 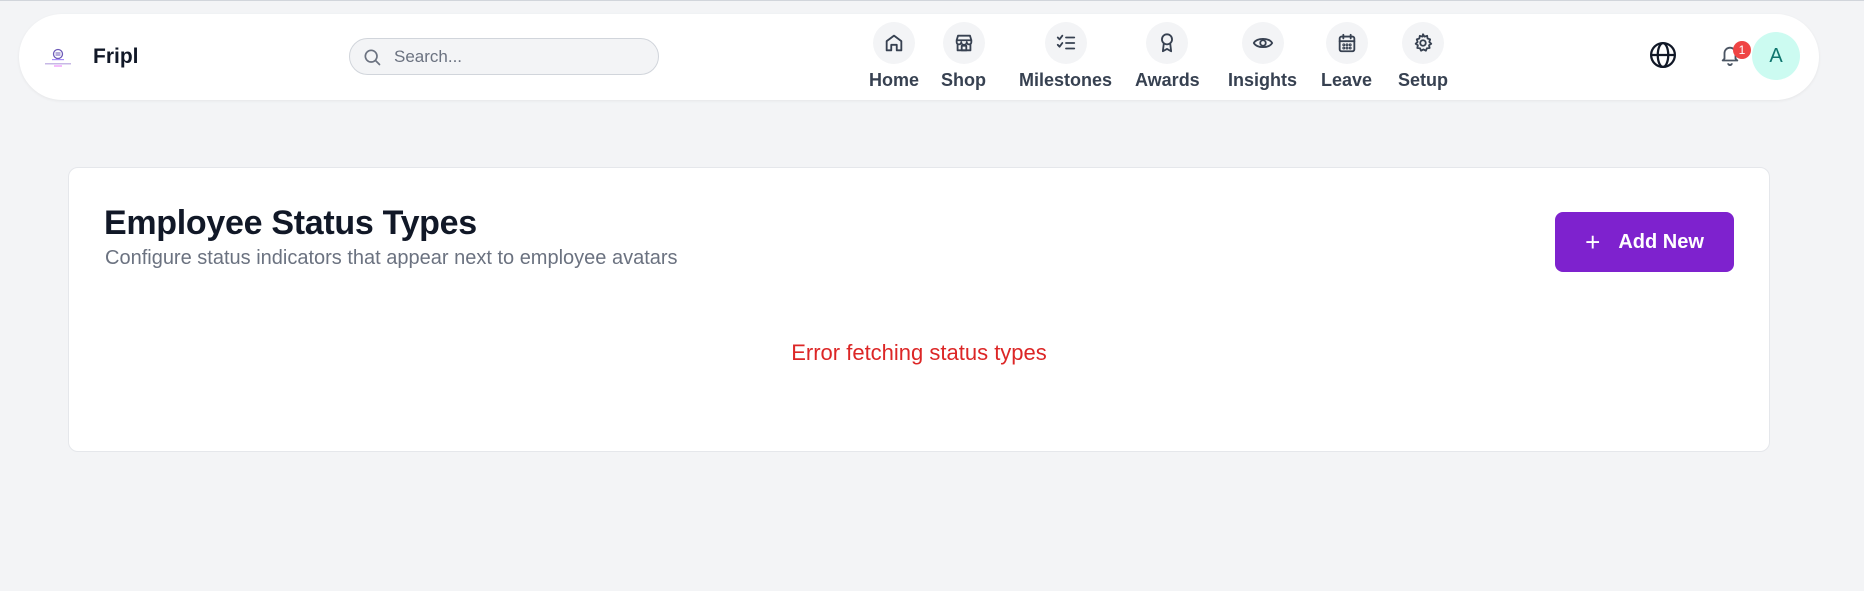 I want to click on language-button, so click(x=1663, y=57).